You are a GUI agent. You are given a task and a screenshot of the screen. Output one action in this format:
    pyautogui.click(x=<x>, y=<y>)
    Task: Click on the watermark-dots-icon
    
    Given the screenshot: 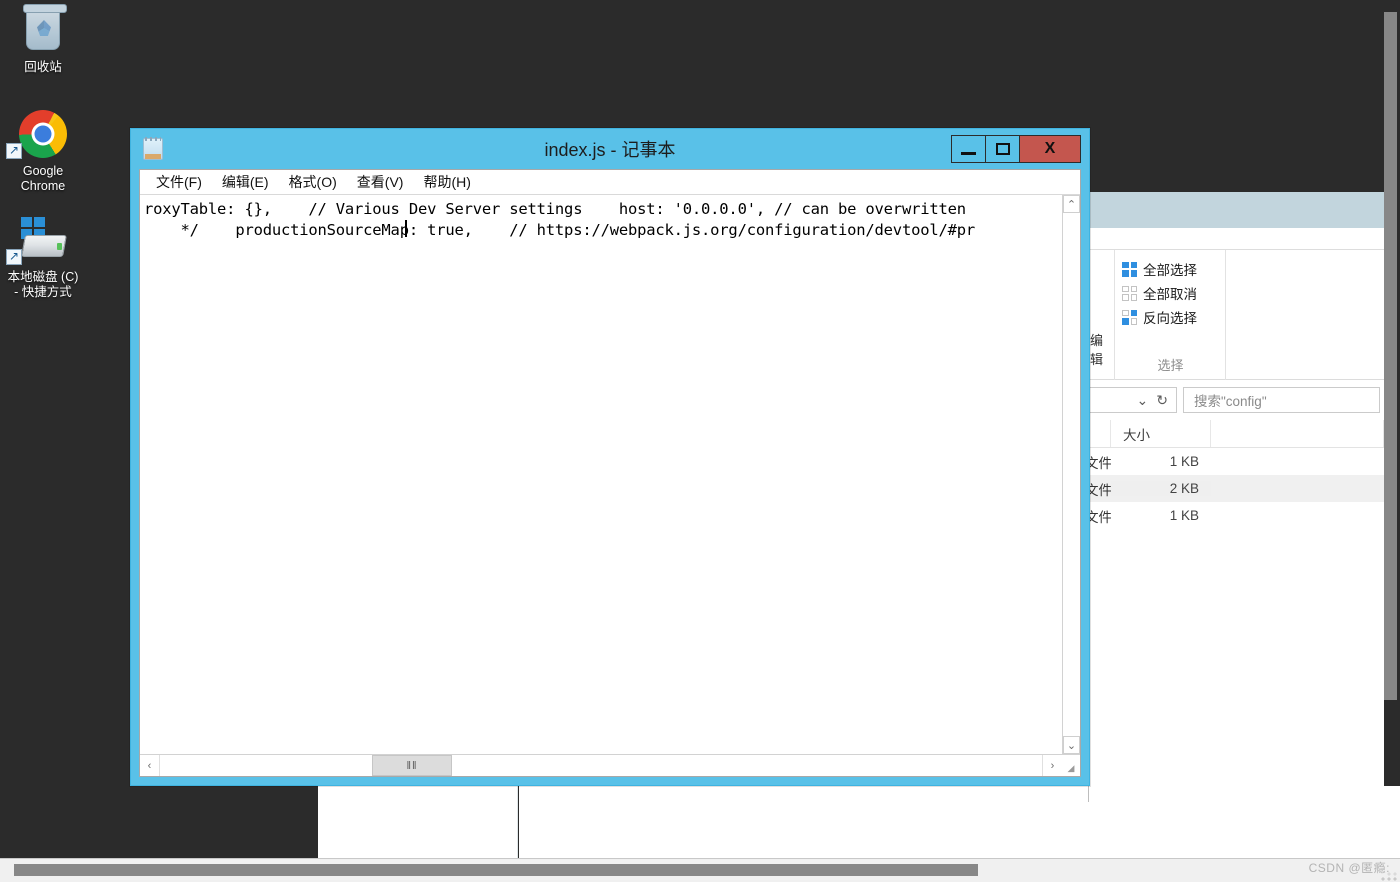 What is the action you would take?
    pyautogui.click(x=1389, y=876)
    